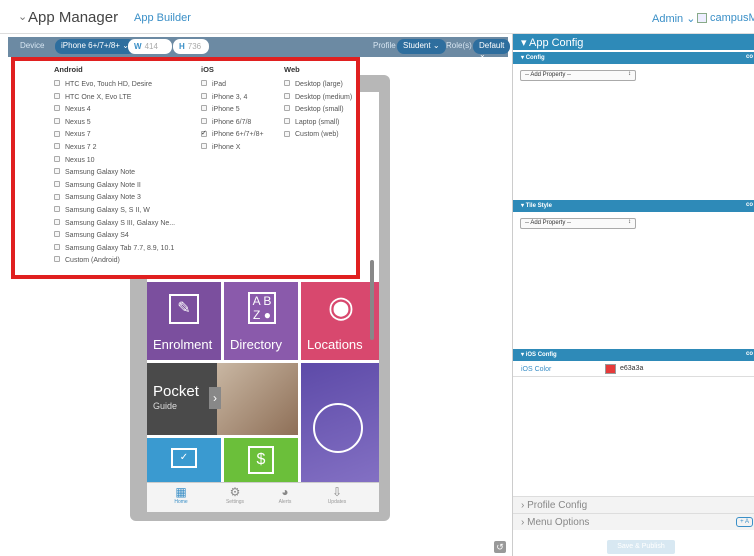  What do you see at coordinates (222, 399) in the screenshot?
I see `tile-pocket-guide: Pocket Guide ›` at bounding box center [222, 399].